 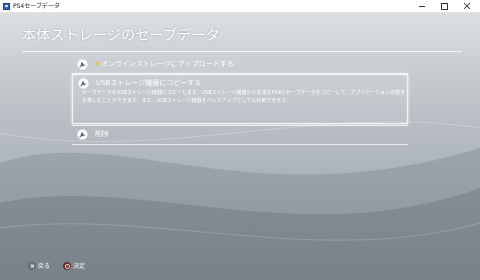 I want to click on close-button, so click(x=467, y=6).